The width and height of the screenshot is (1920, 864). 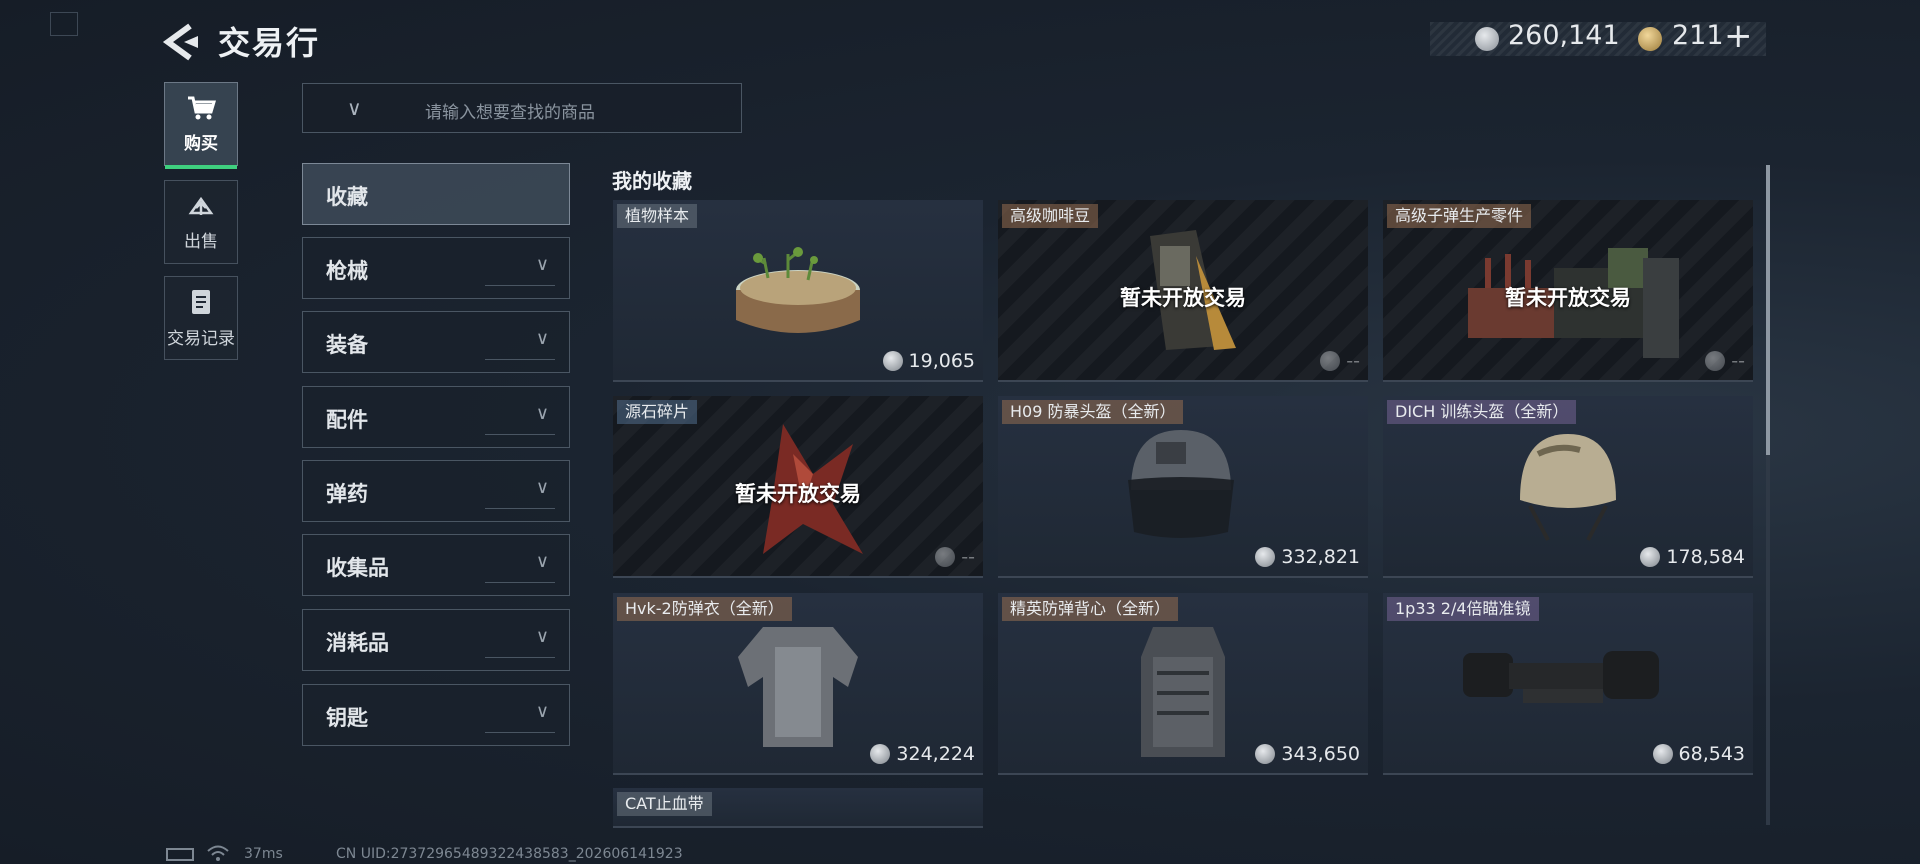 I want to click on tab-buy: 购买, so click(x=201, y=125).